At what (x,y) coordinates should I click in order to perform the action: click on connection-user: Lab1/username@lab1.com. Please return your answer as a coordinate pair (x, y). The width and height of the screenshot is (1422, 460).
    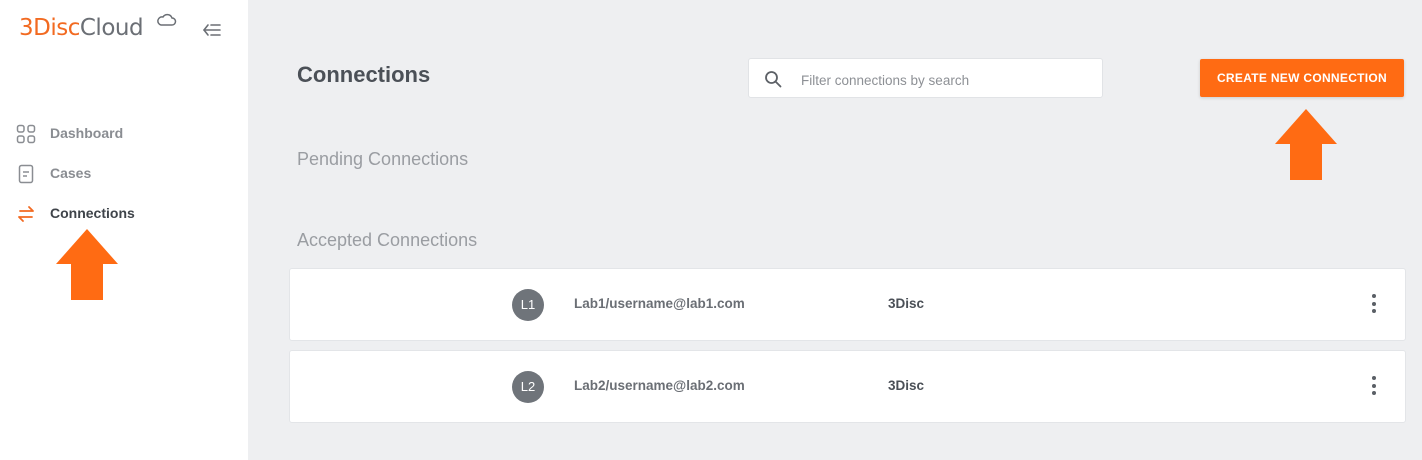
    Looking at the image, I should click on (659, 303).